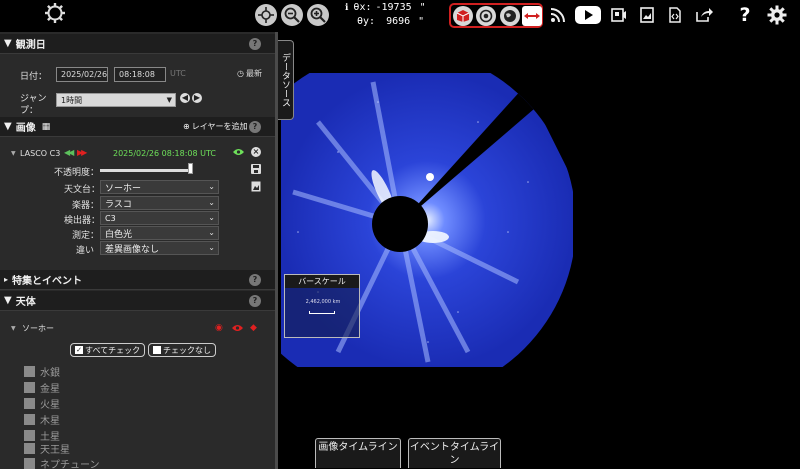 This screenshot has width=800, height=469. What do you see at coordinates (137, 127) in the screenshot?
I see `images-header: ▼ 画像 ▦ ⊕ レイヤーを追加 ?` at bounding box center [137, 127].